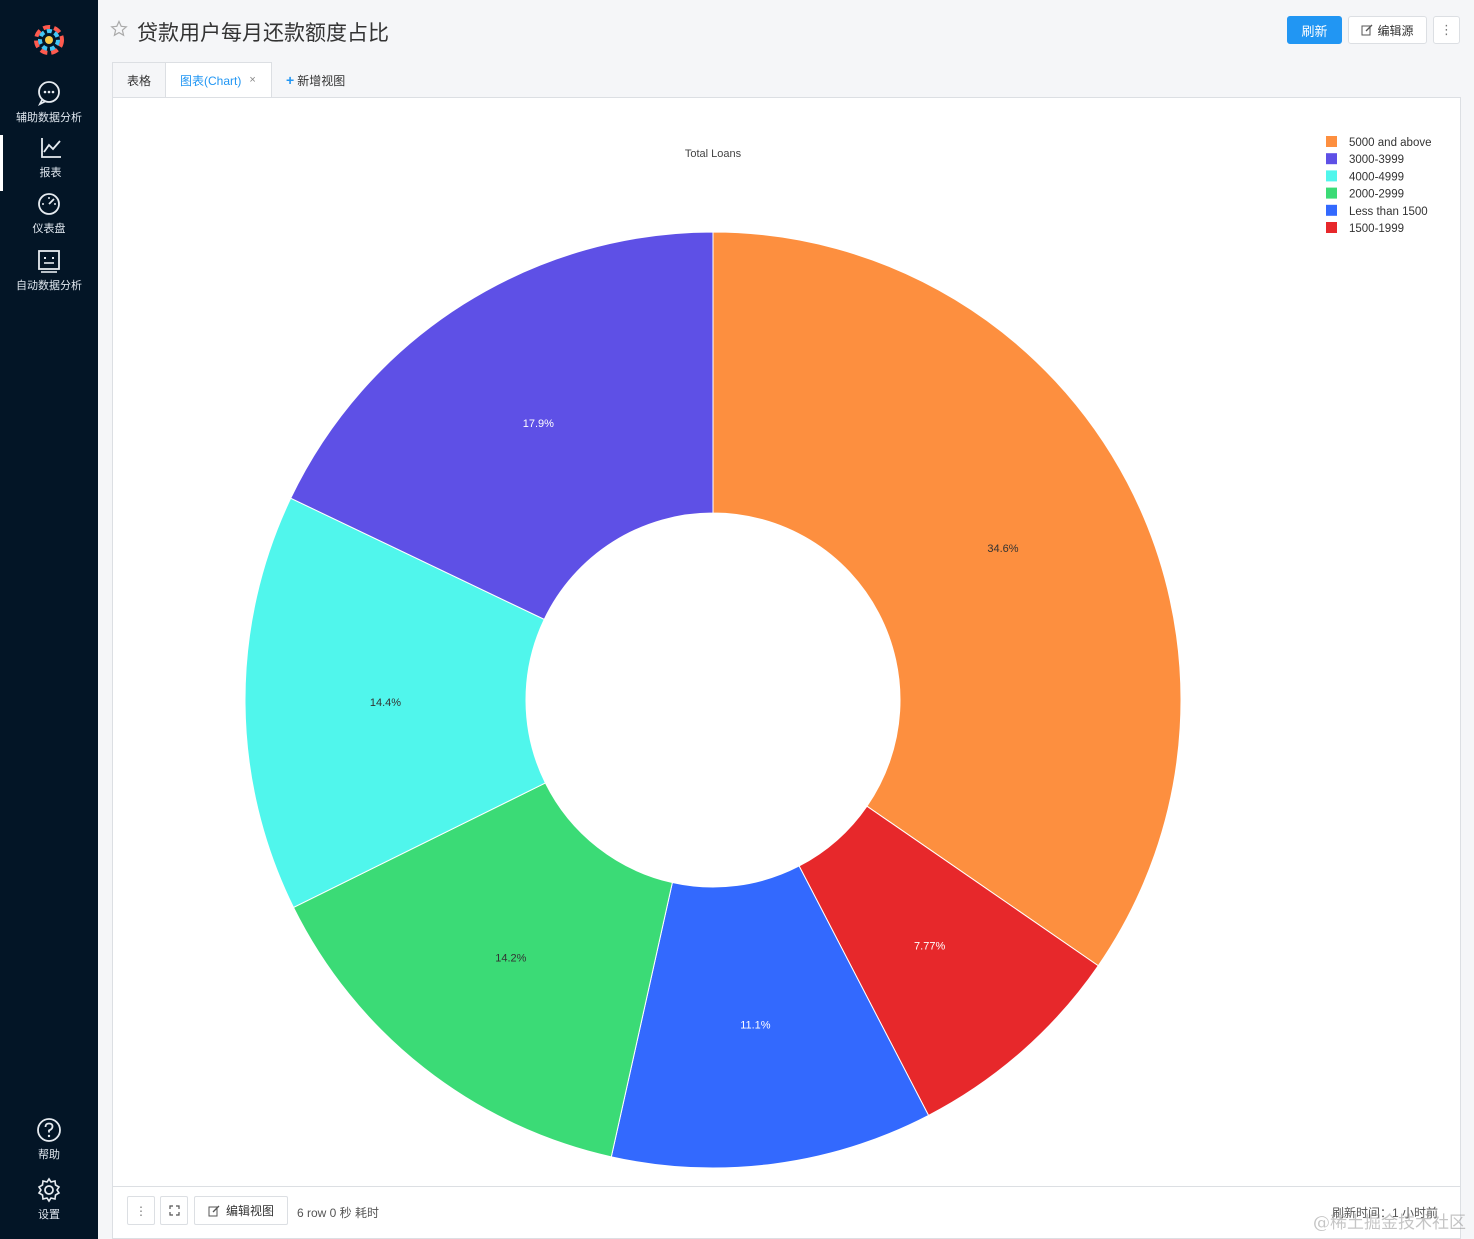 This screenshot has width=1474, height=1239. Describe the element at coordinates (49, 1130) in the screenshot. I see `help-icon` at that location.